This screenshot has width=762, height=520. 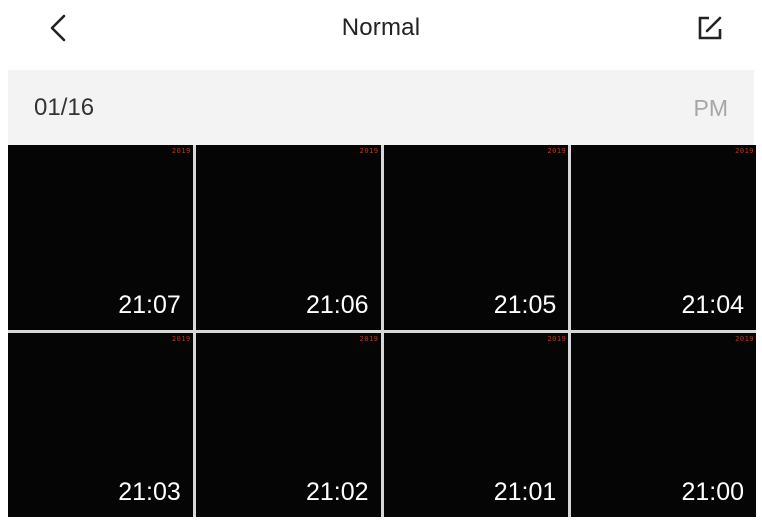 What do you see at coordinates (288, 237) in the screenshot?
I see `recording-thumbnail: 2019 21:06` at bounding box center [288, 237].